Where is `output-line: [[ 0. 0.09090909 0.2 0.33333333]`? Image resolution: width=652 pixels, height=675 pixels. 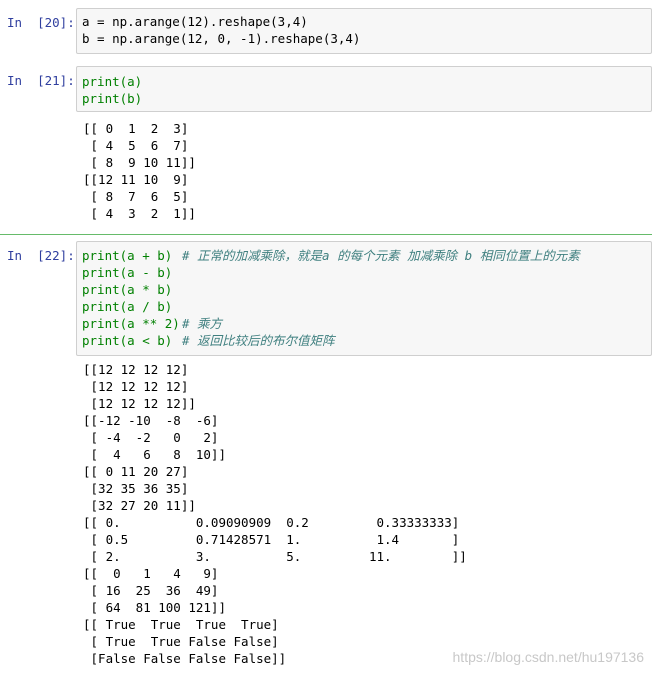 output-line: [[ 0. 0.09090909 0.2 0.33333333] is located at coordinates (271, 522).